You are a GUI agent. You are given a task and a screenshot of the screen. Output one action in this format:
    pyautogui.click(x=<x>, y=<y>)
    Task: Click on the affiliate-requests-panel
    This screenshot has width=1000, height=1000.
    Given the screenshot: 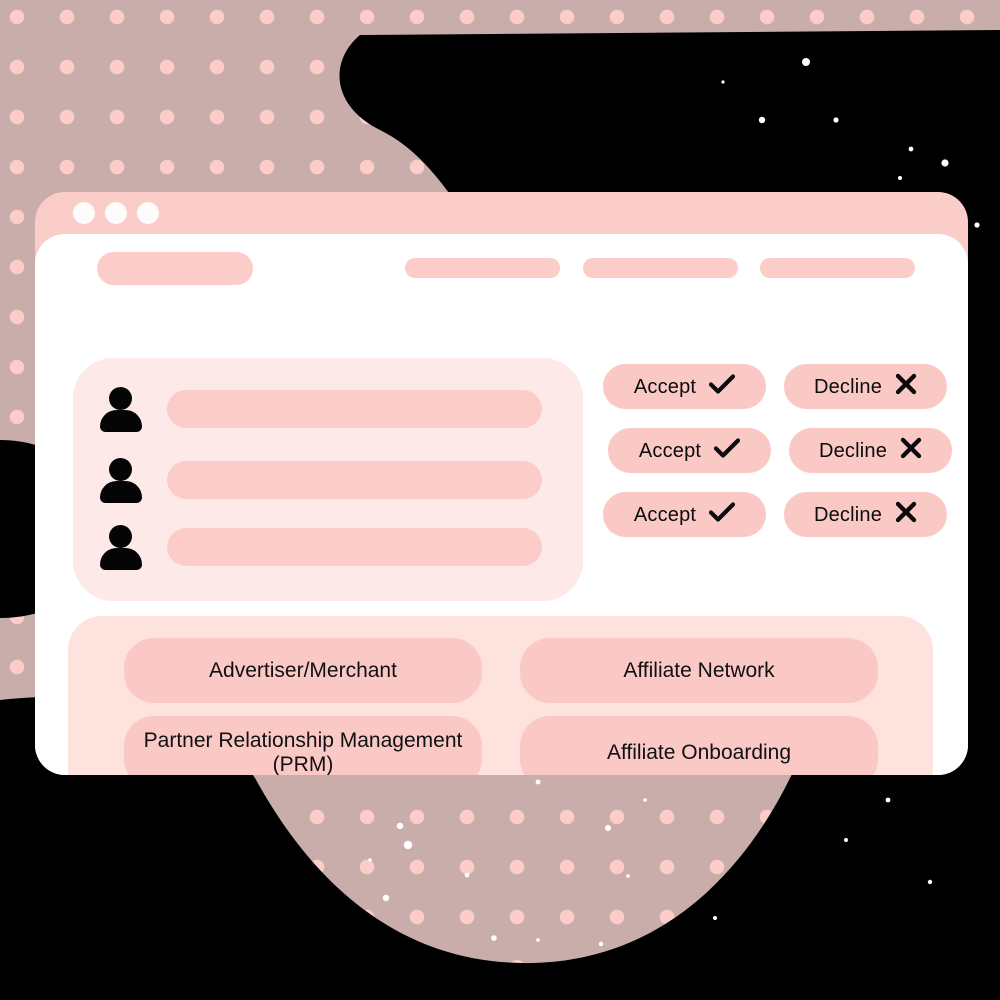 What is the action you would take?
    pyautogui.click(x=328, y=479)
    